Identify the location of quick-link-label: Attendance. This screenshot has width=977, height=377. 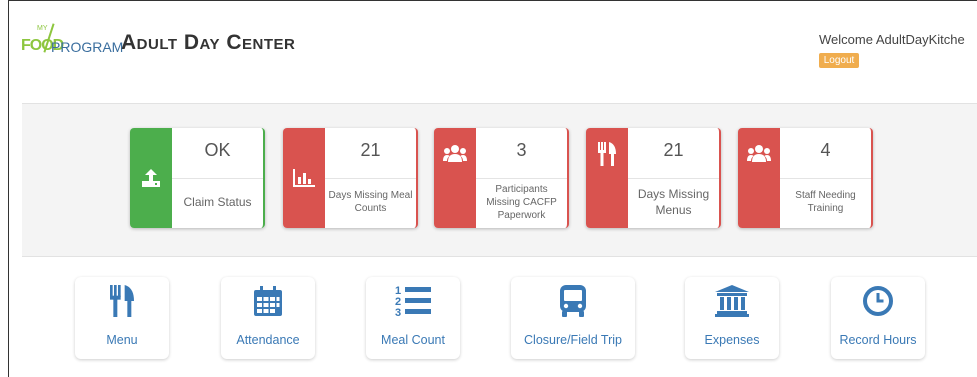
(268, 340).